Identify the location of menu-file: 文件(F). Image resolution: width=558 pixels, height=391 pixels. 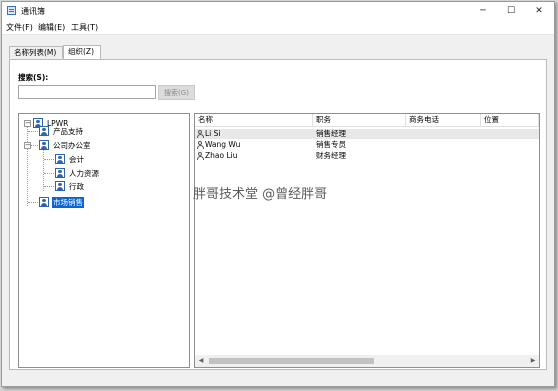
(19, 27).